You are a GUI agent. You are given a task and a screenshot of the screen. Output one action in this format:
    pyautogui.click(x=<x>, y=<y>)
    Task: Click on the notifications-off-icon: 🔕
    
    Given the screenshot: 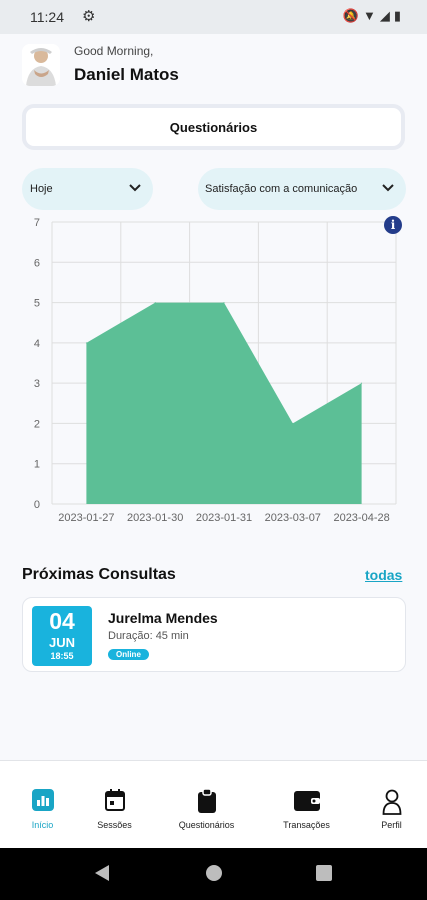 What is the action you would take?
    pyautogui.click(x=352, y=15)
    